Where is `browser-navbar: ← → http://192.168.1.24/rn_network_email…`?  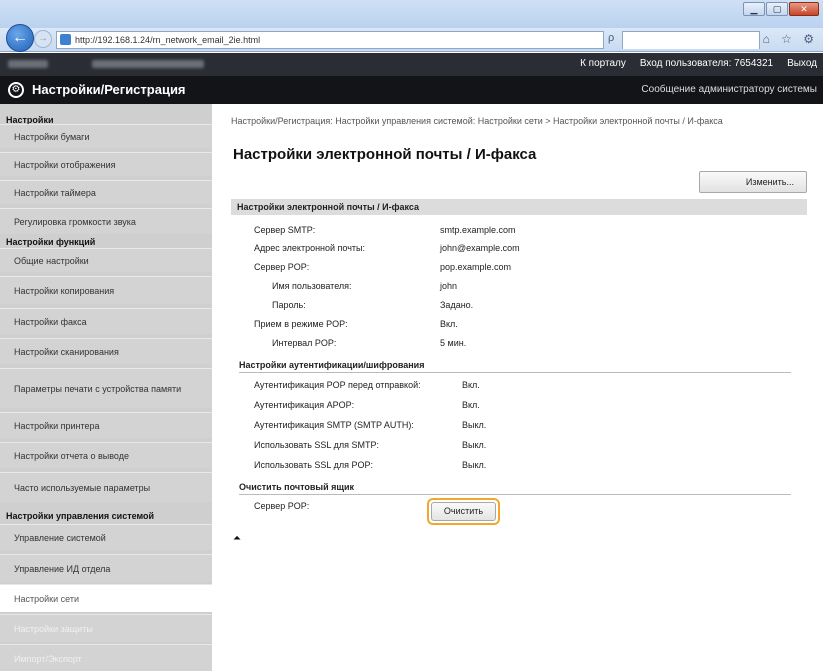 browser-navbar: ← → http://192.168.1.24/rn_network_email… is located at coordinates (411, 38).